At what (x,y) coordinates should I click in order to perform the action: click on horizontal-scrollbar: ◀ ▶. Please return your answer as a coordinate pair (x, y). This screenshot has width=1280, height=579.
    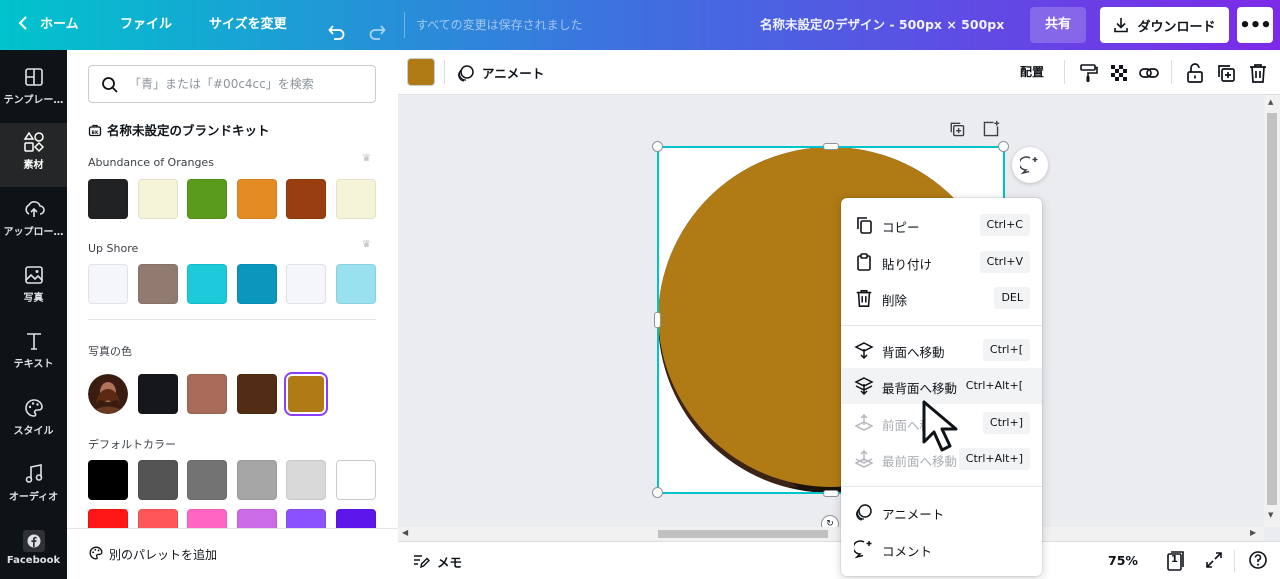
    Looking at the image, I should click on (831, 534).